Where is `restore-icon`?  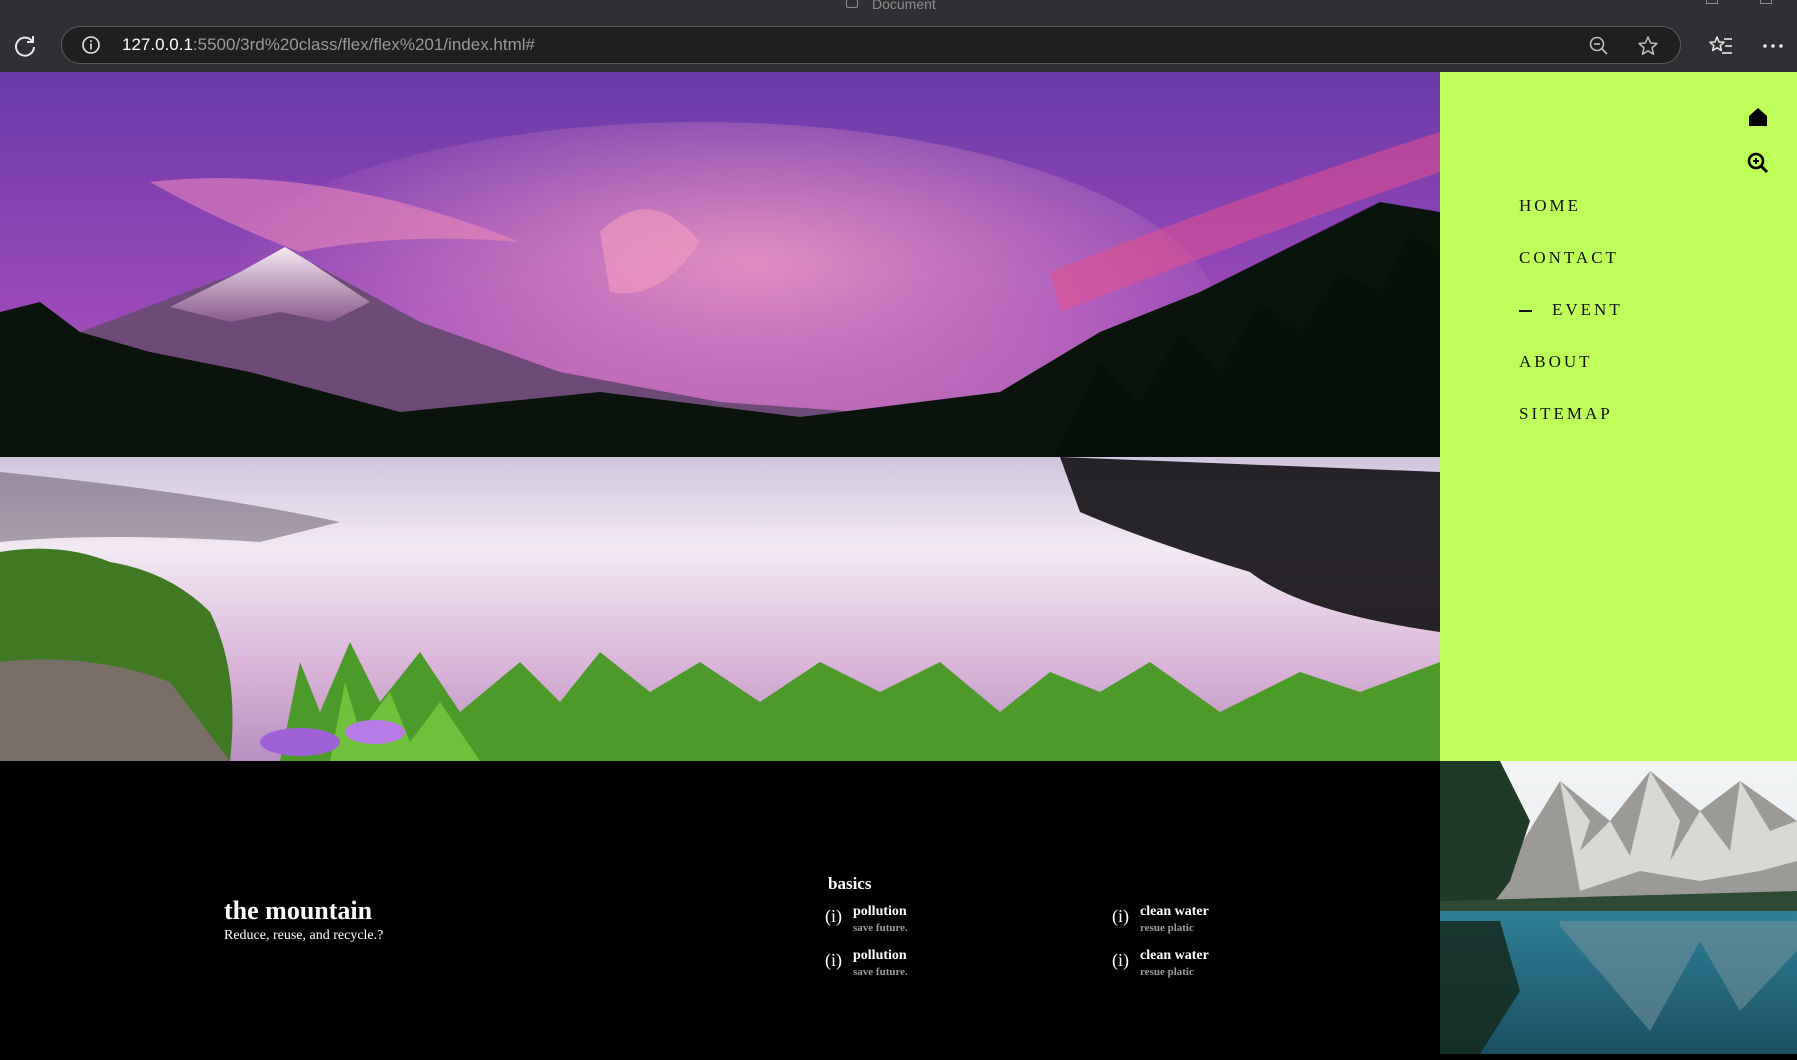
restore-icon is located at coordinates (1766, 2).